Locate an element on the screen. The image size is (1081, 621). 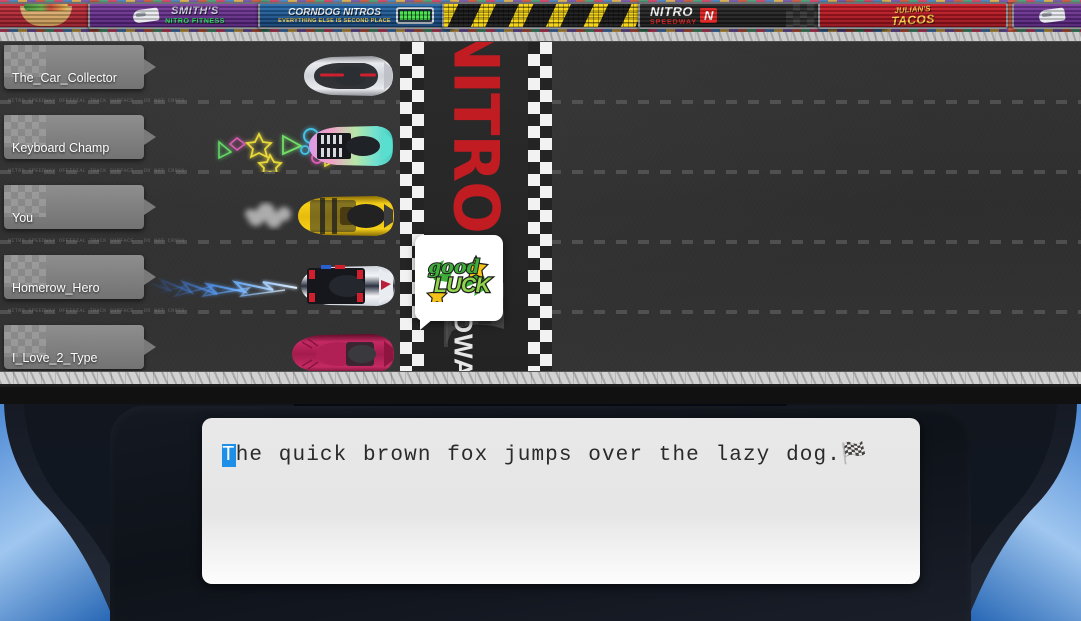
car-the-car-collector is located at coordinates (347, 76).